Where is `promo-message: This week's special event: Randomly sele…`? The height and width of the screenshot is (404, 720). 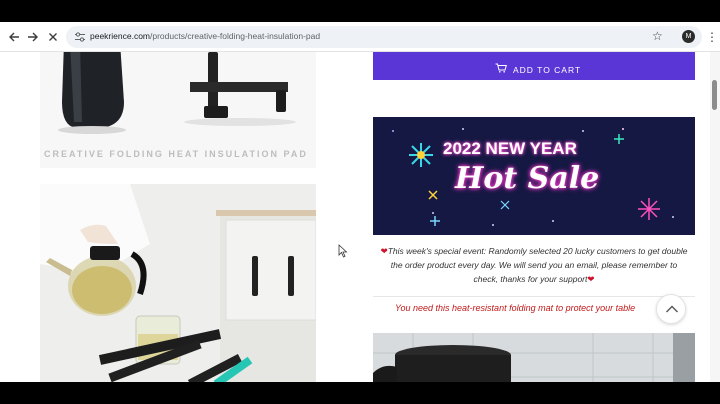
promo-message: This week's special event: Randomly sele… is located at coordinates (537, 265).